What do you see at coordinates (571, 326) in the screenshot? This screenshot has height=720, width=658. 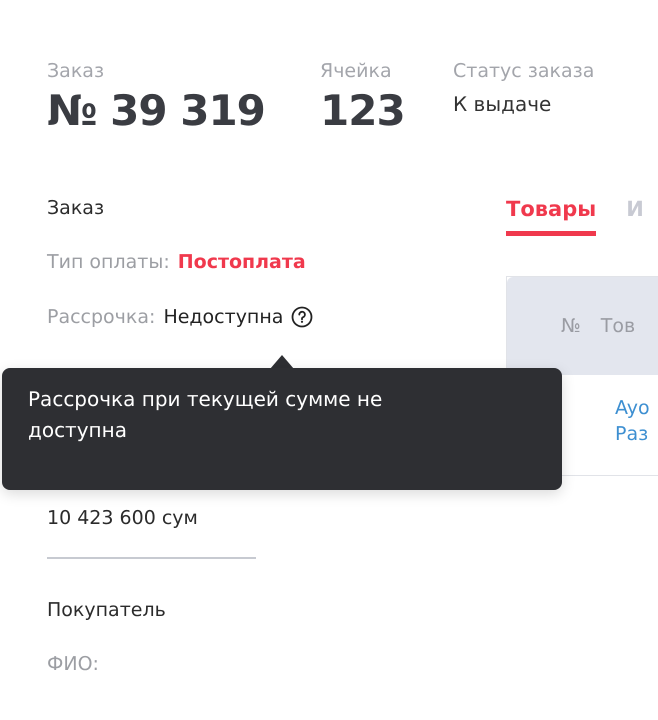 I see `column-header: №` at bounding box center [571, 326].